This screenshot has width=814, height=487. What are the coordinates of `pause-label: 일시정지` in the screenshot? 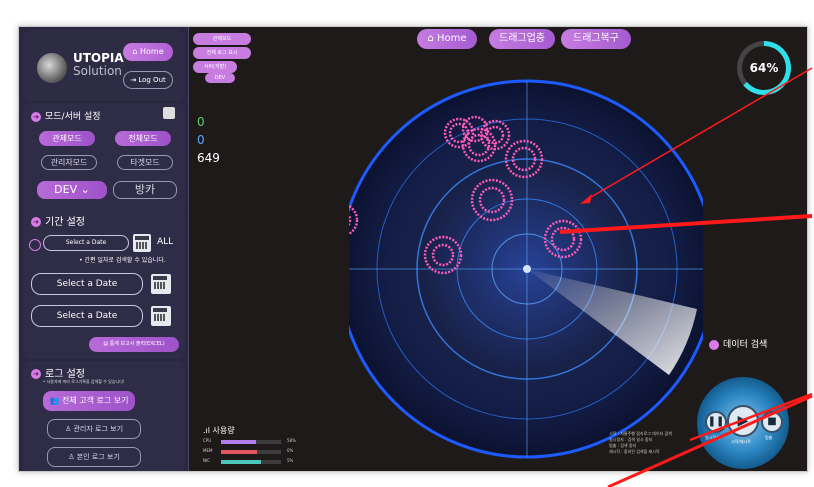 It's located at (712, 437).